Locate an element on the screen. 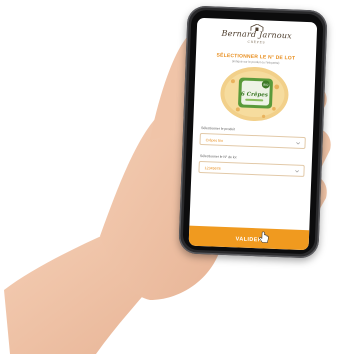  lot-select: 12345678 is located at coordinates (251, 169).